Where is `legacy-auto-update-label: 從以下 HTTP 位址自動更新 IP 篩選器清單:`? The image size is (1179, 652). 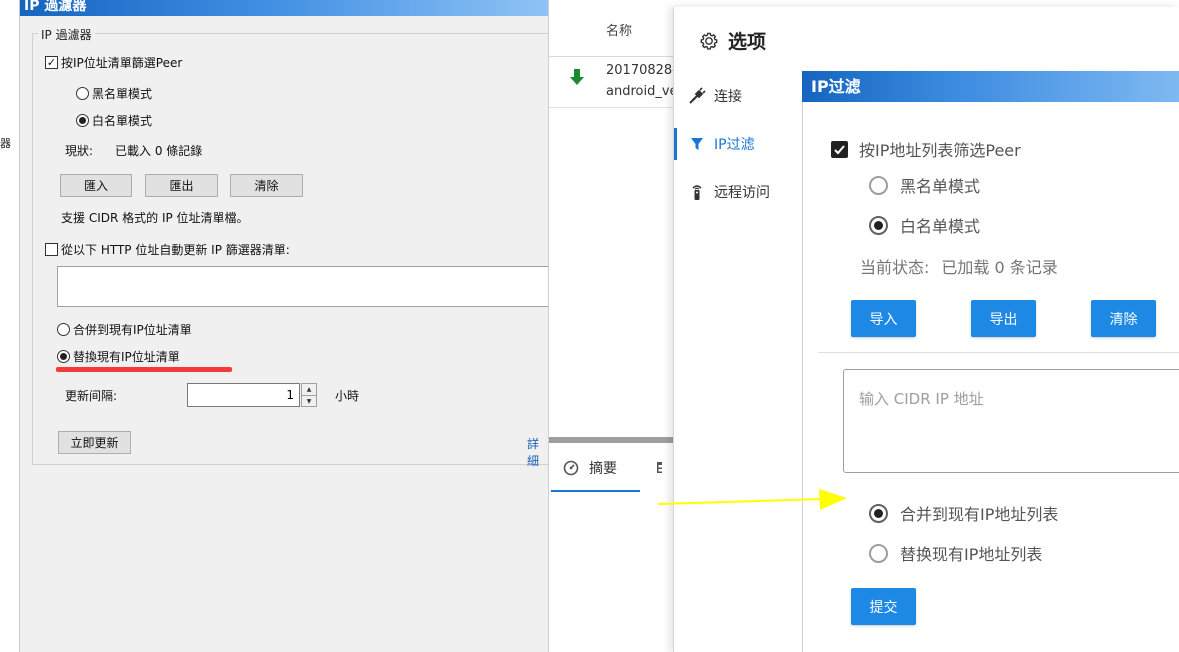
legacy-auto-update-label: 從以下 HTTP 位址自動更新 IP 篩選器清單: is located at coordinates (175, 250).